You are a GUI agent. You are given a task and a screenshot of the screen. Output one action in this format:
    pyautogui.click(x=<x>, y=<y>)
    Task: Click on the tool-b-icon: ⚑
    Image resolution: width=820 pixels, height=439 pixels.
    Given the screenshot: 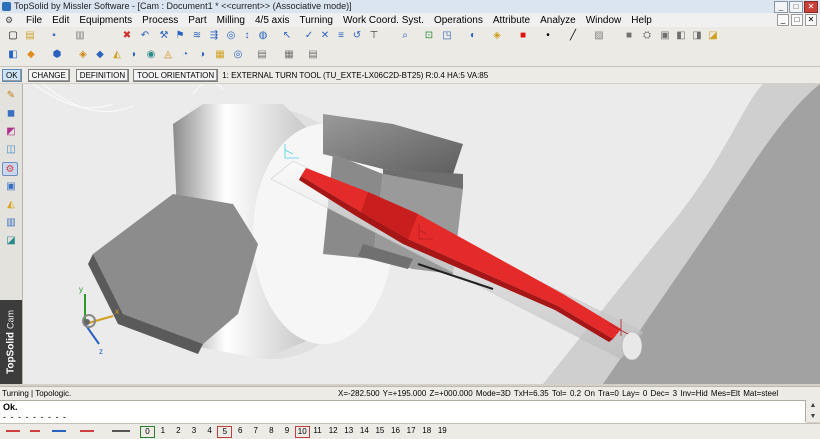 What is the action you would take?
    pyautogui.click(x=180, y=36)
    